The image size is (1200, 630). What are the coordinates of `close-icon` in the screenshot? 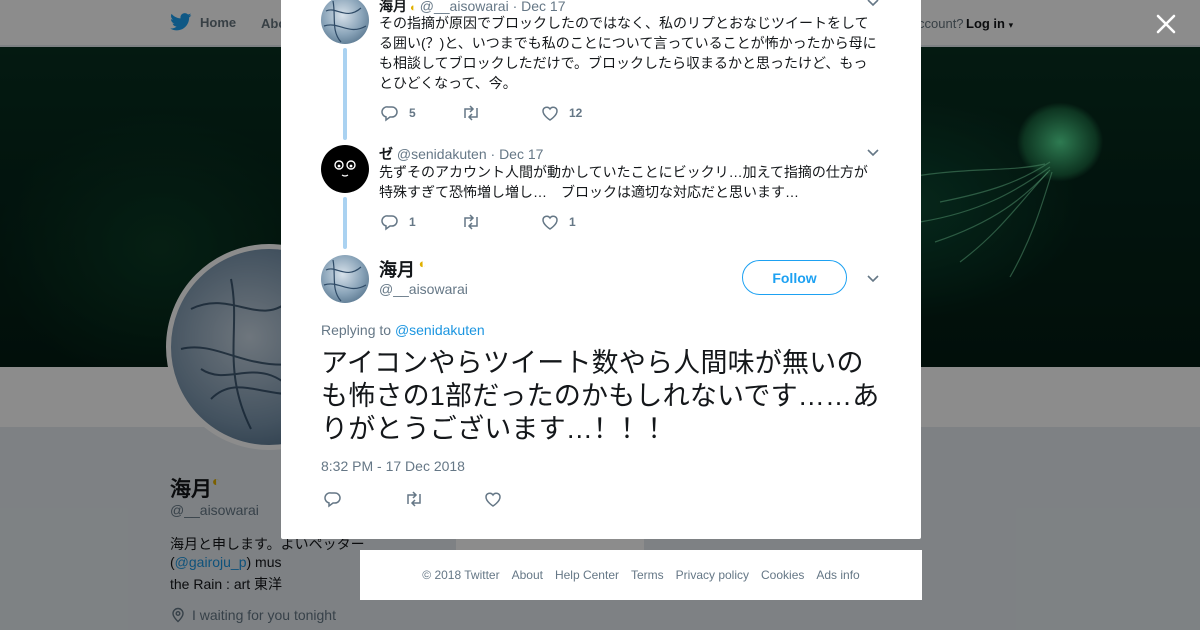 It's located at (1166, 24).